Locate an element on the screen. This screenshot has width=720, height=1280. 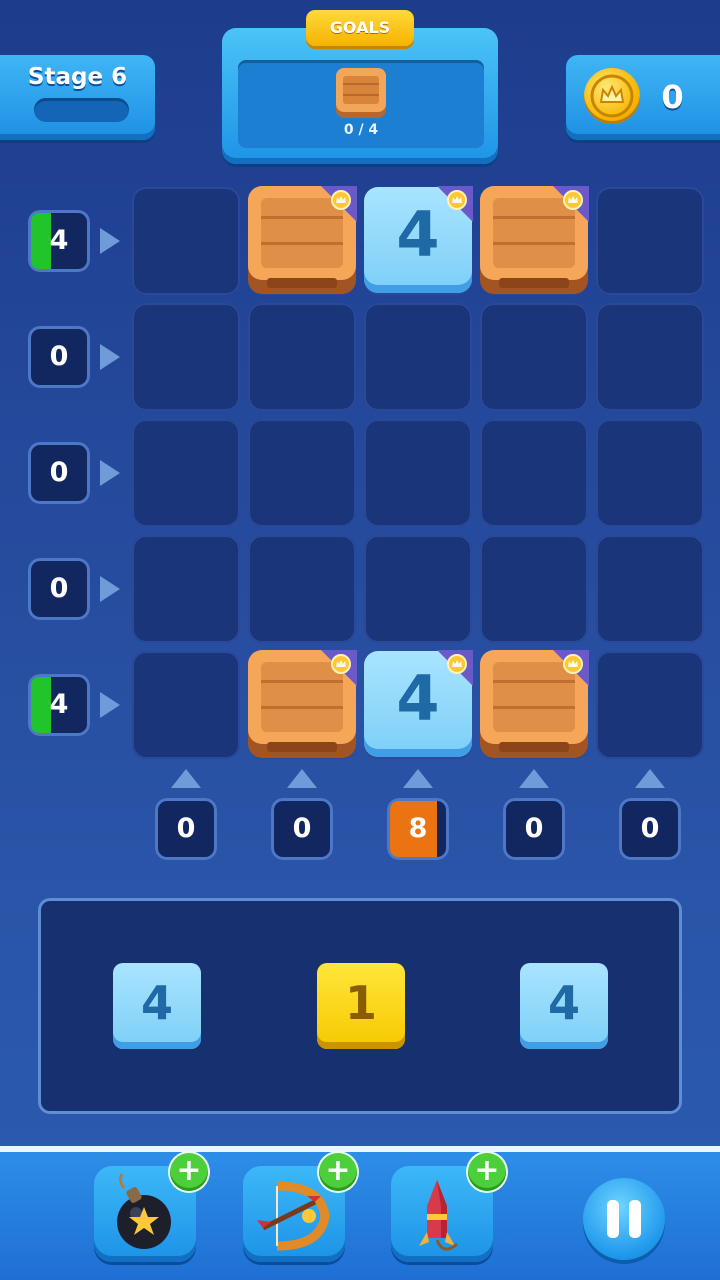
pause-button is located at coordinates (624, 1219).